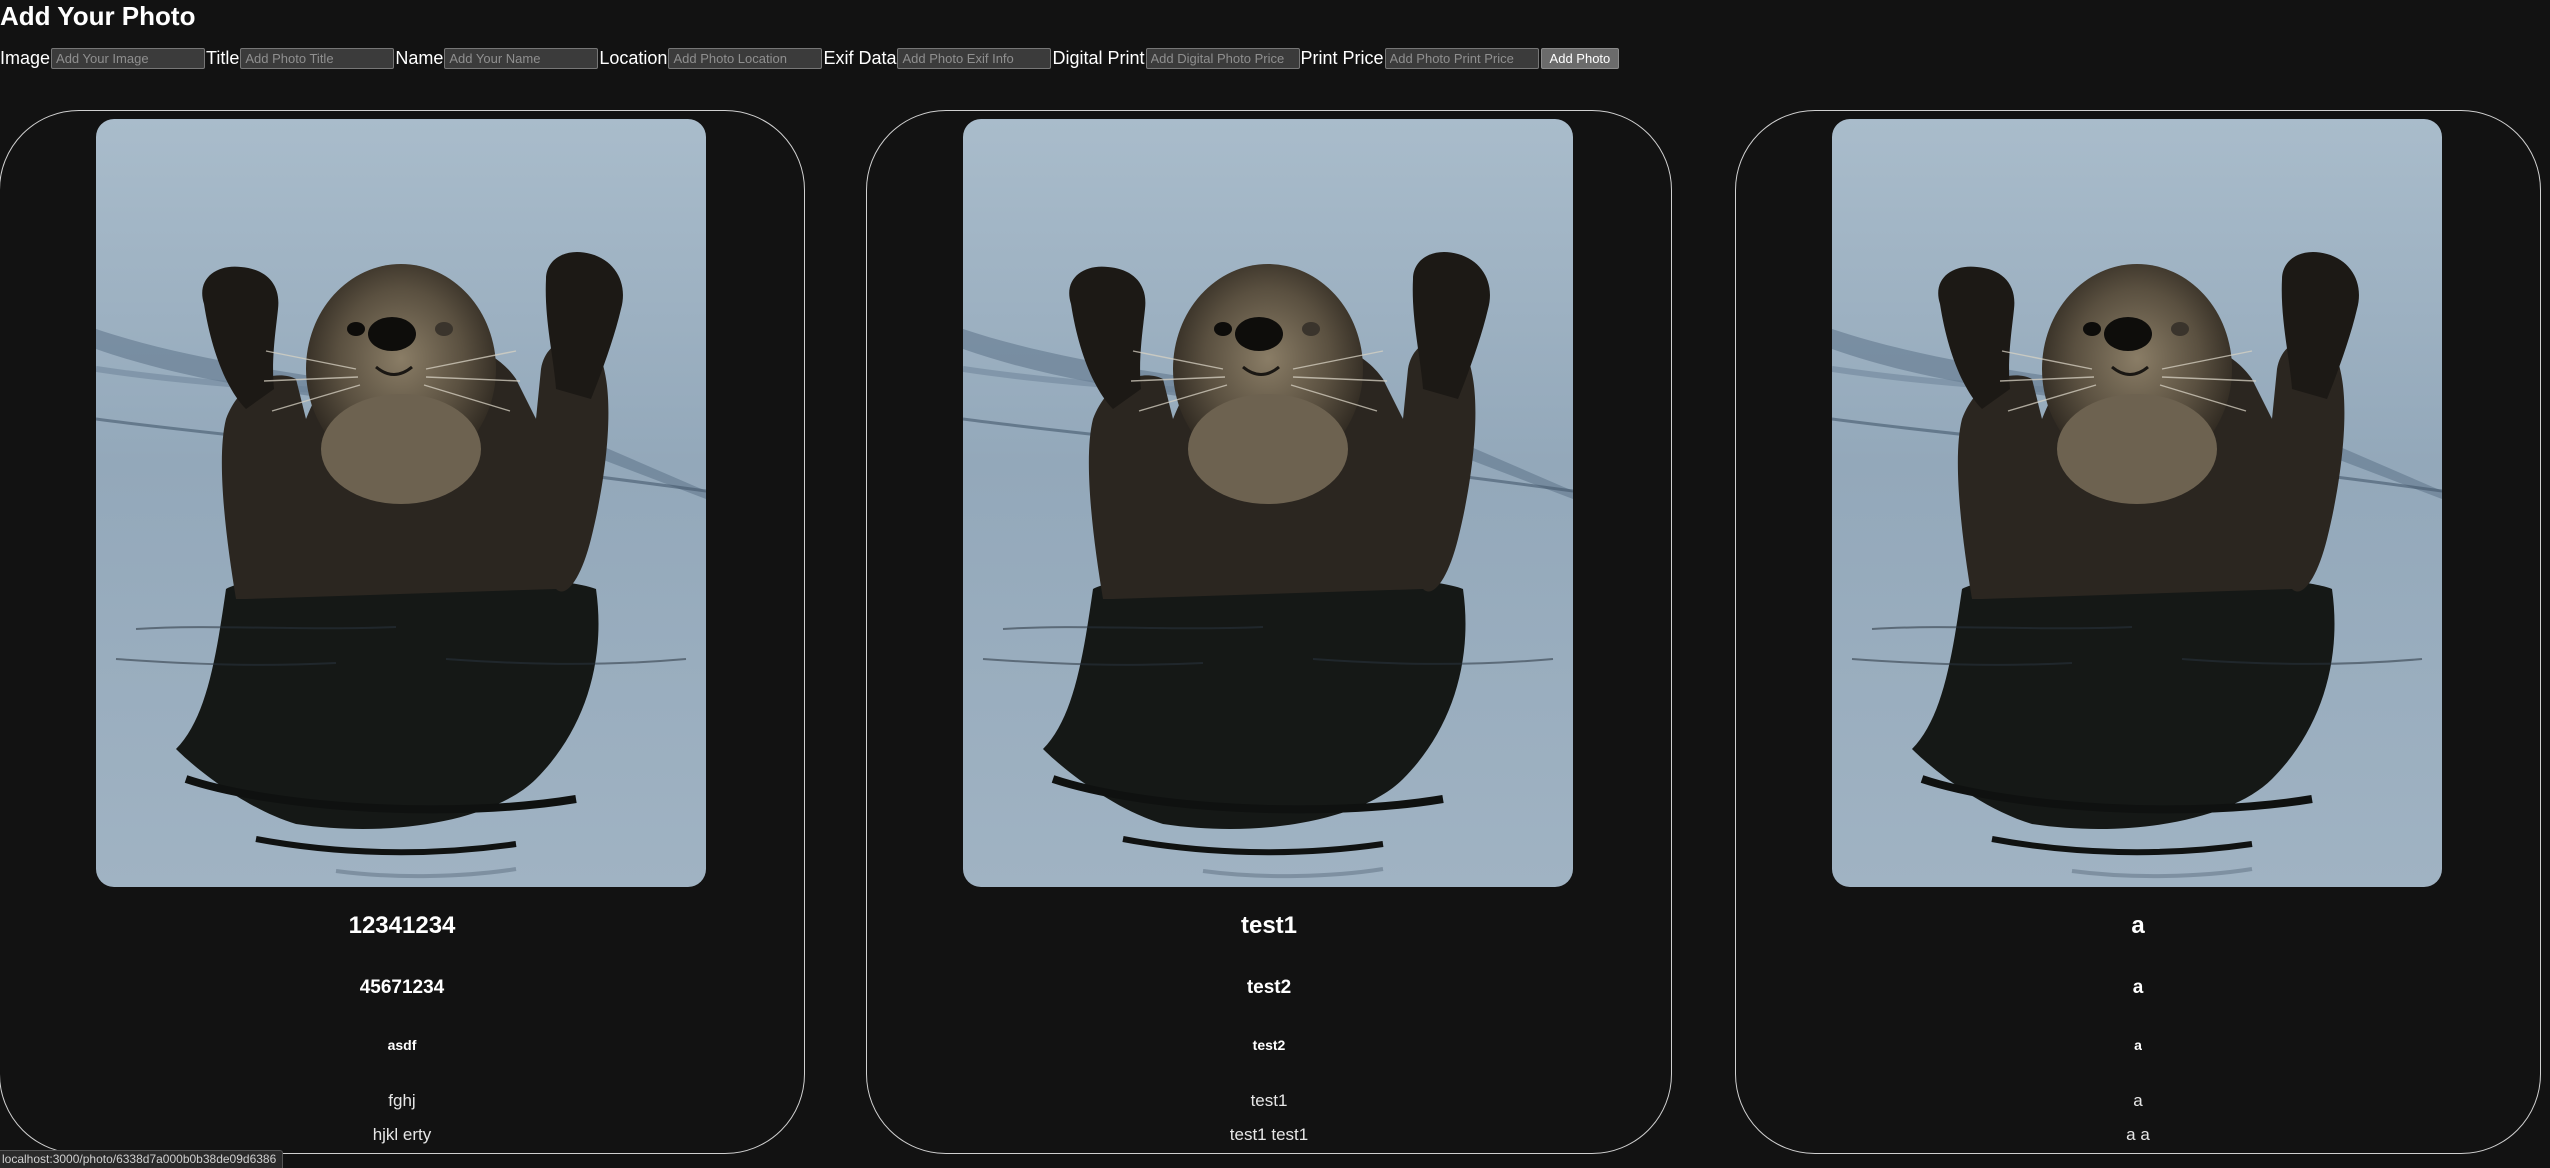  I want to click on photo-exif: test1, so click(1269, 1100).